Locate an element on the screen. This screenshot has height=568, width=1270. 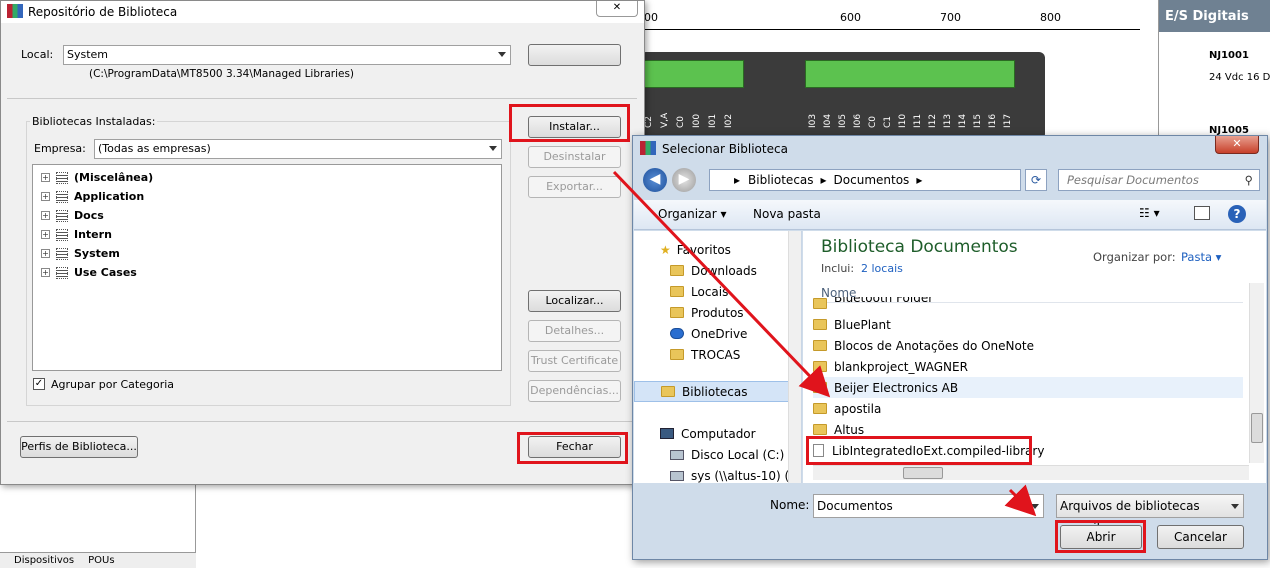
file-row: Bluetooth Folder is located at coordinates (873, 303).